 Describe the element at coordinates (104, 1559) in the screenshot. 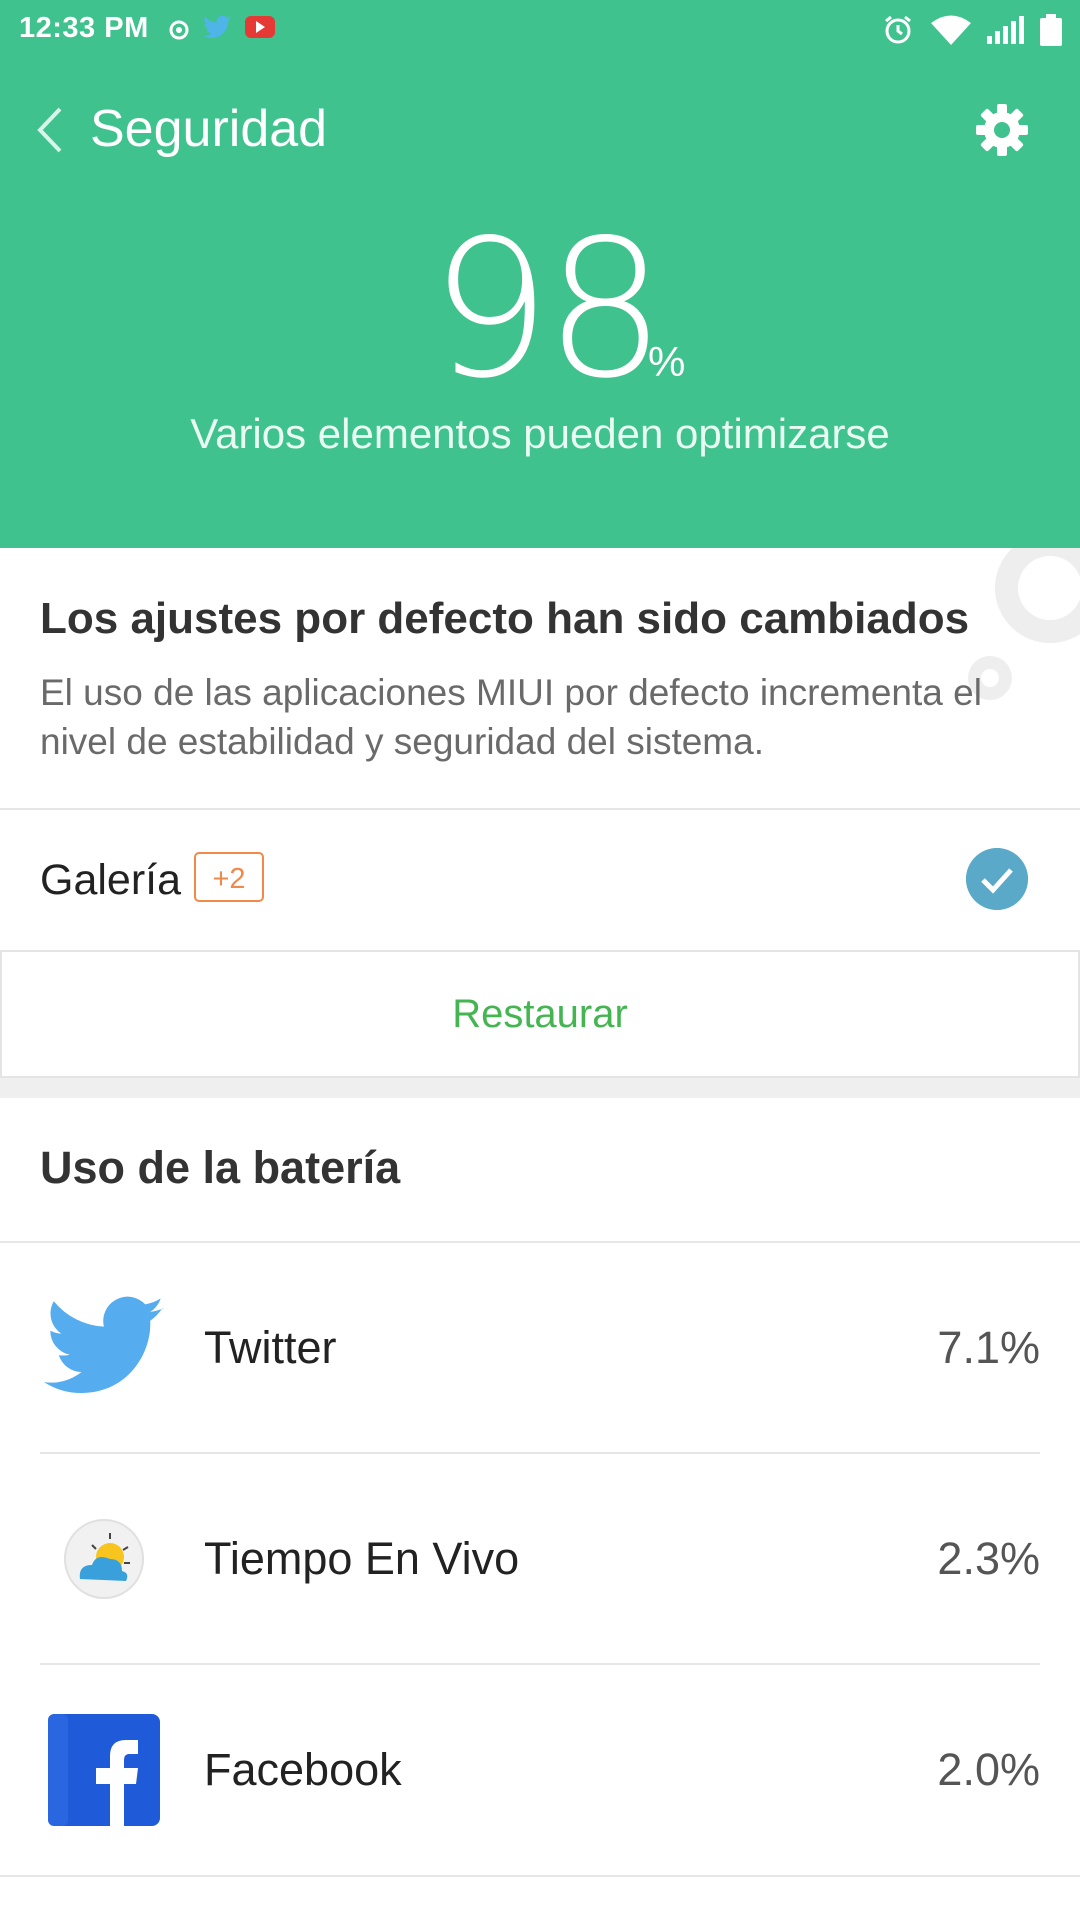

I see `weather-icon` at that location.